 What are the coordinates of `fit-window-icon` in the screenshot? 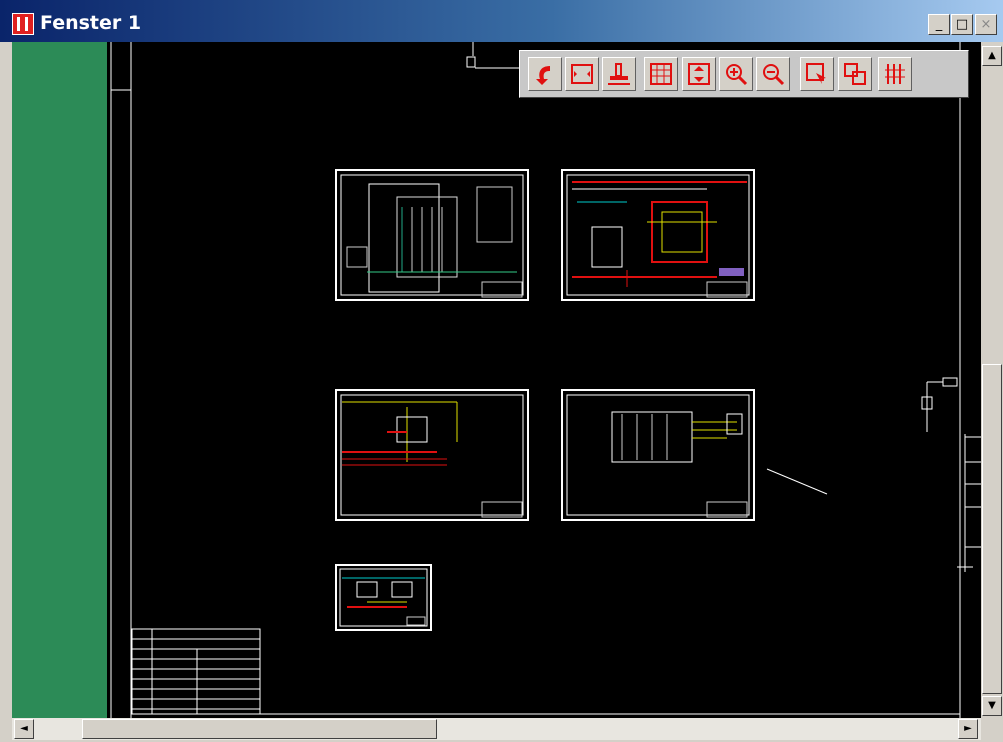 It's located at (582, 74).